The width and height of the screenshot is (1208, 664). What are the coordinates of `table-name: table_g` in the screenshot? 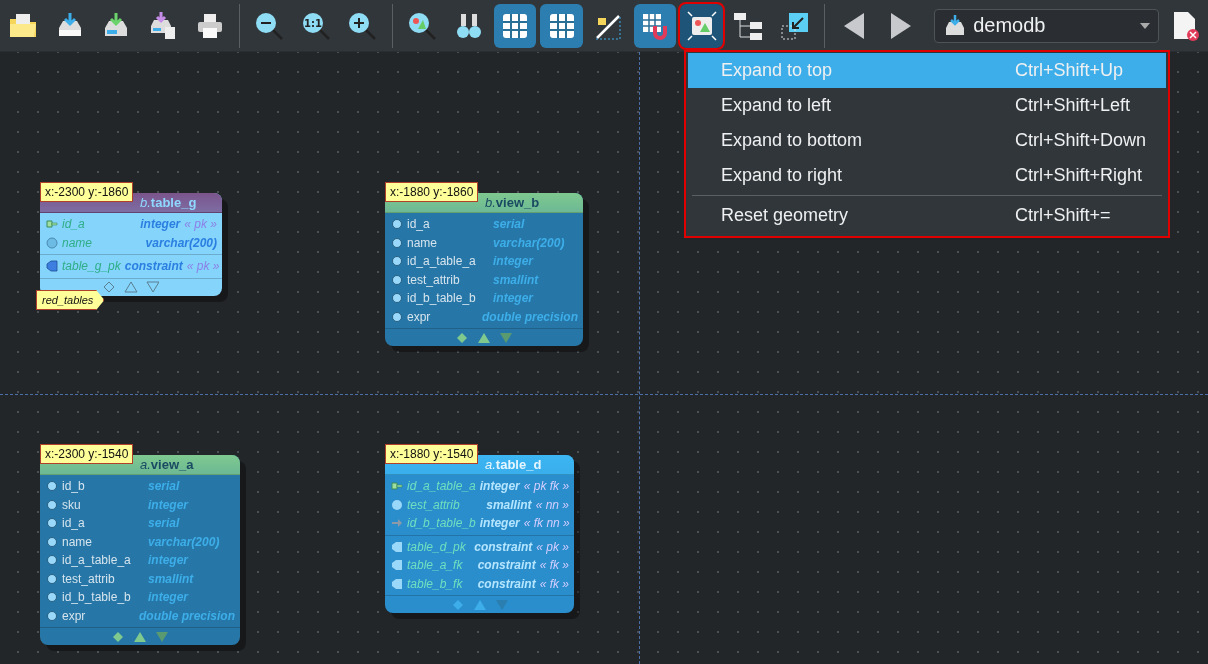 It's located at (173, 202).